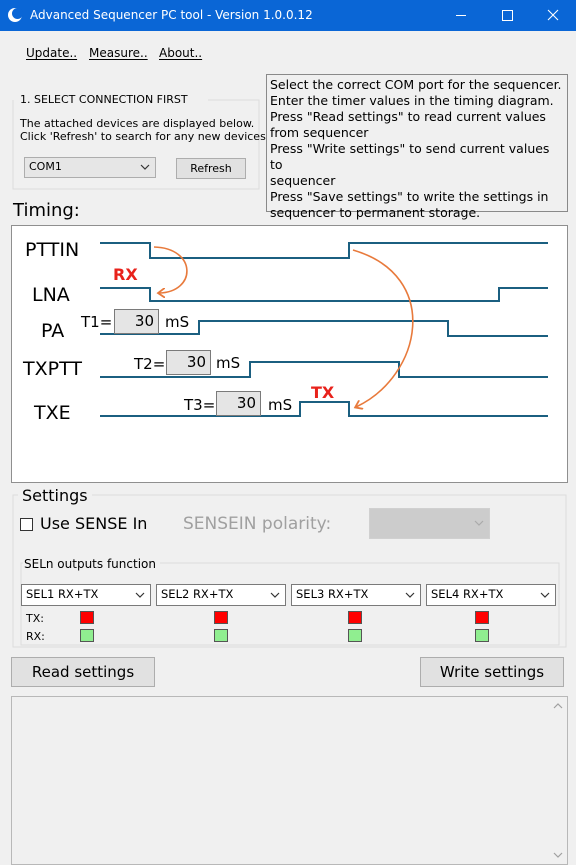  What do you see at coordinates (87, 635) in the screenshot?
I see `sel1-rx-indicator` at bounding box center [87, 635].